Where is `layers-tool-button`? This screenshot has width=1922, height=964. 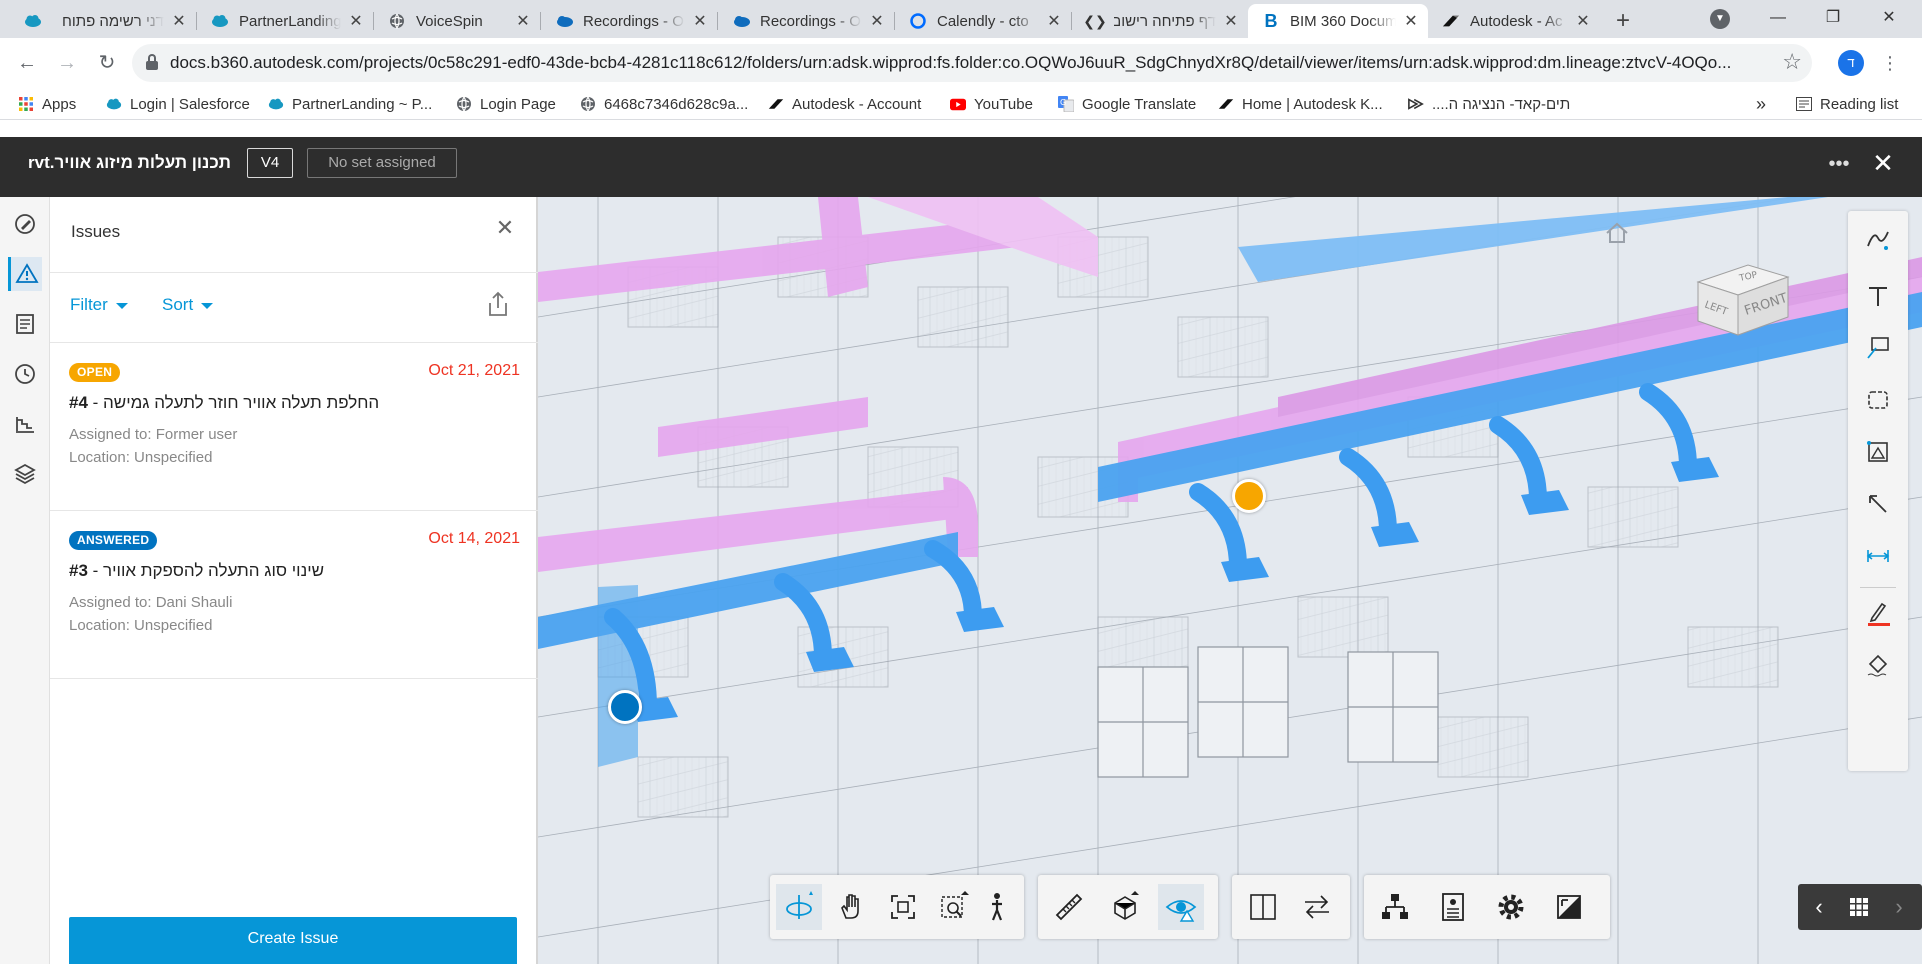 layers-tool-button is located at coordinates (25, 474).